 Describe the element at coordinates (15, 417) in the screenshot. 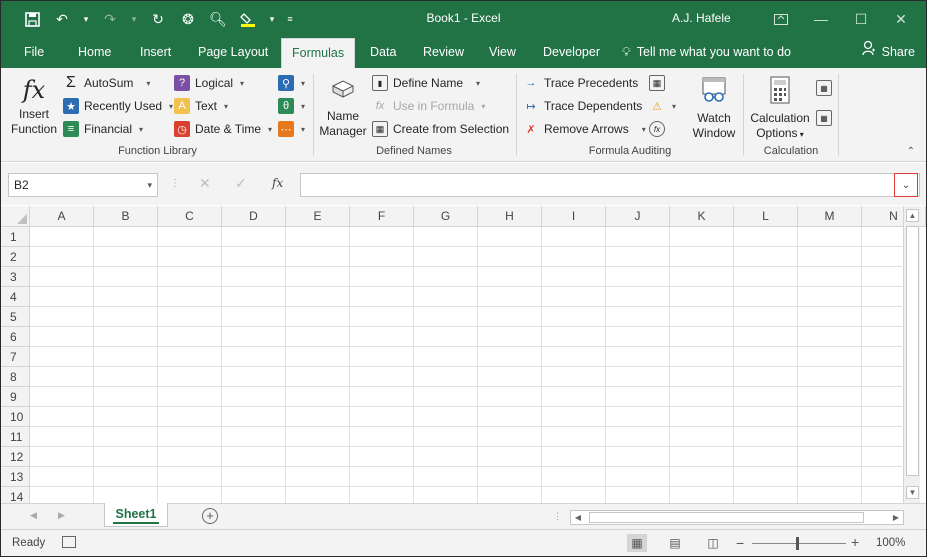

I see `row-header: 10` at that location.